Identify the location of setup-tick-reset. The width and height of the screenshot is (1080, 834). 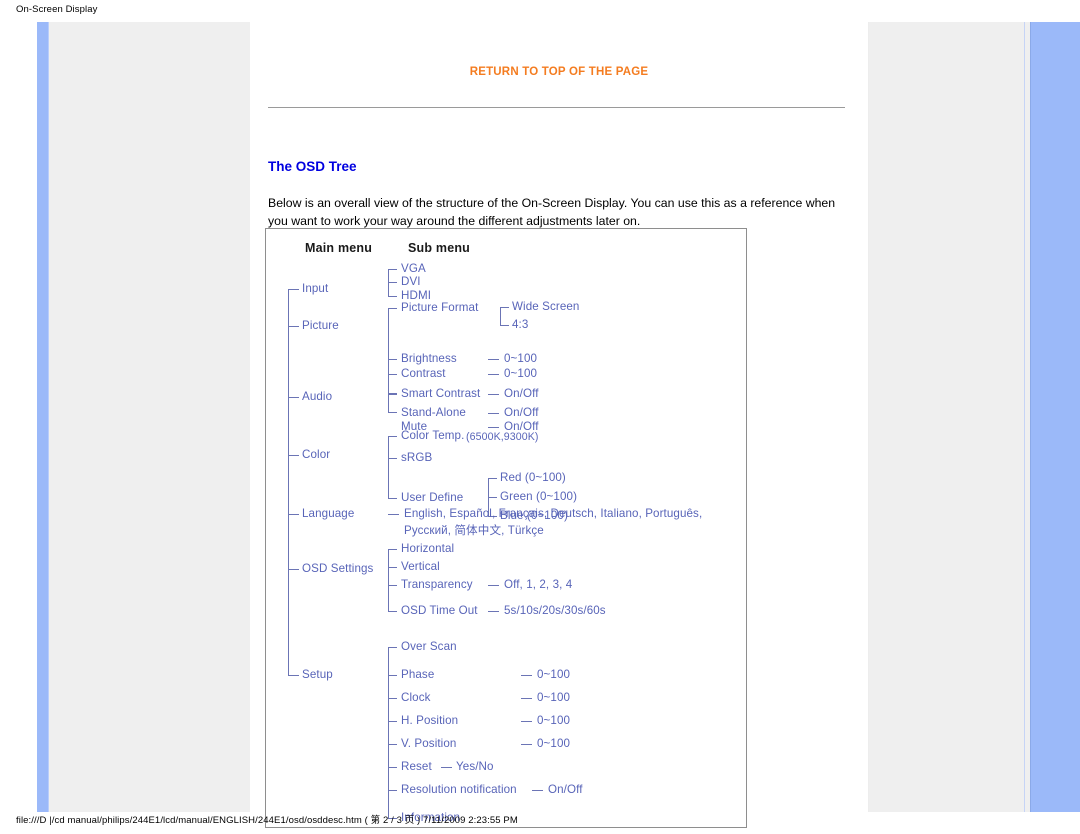
(392, 767).